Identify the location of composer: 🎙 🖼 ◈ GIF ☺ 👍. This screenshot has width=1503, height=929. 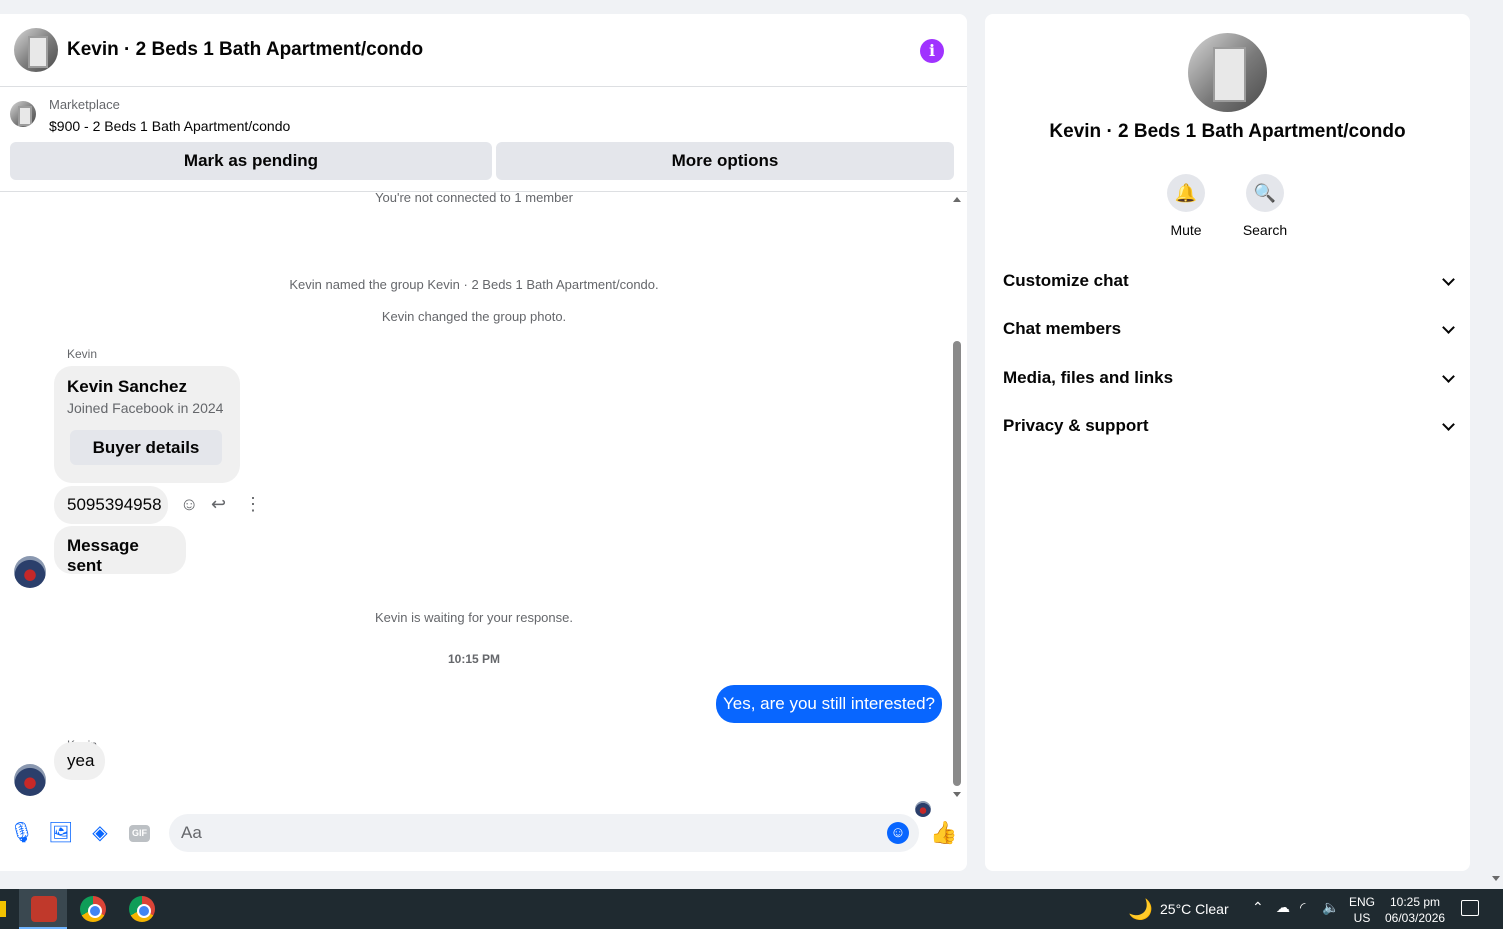
(483, 839).